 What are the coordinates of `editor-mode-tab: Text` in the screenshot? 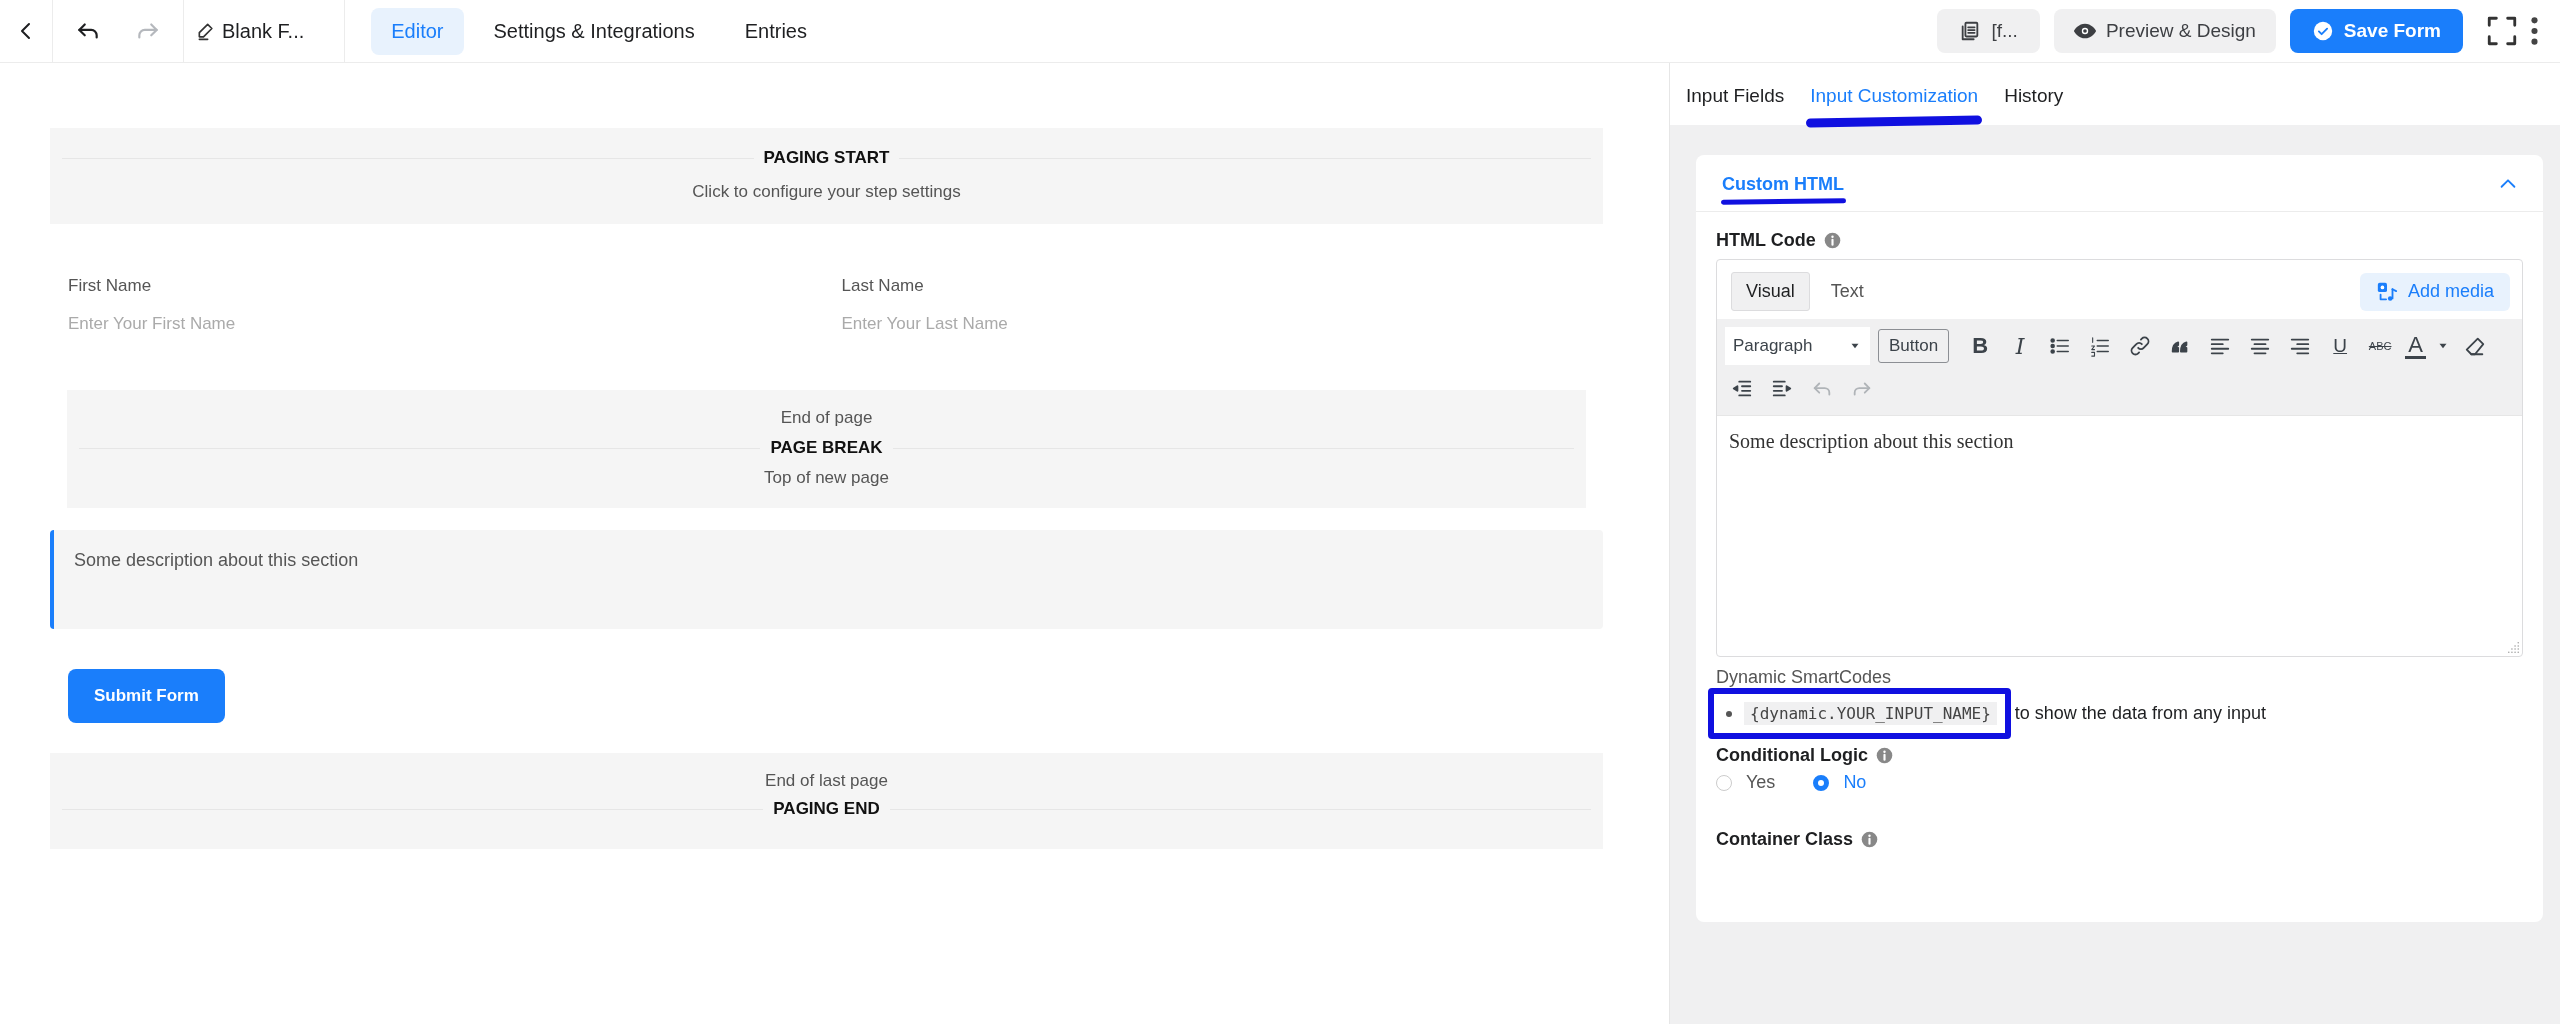 It's located at (1847, 291).